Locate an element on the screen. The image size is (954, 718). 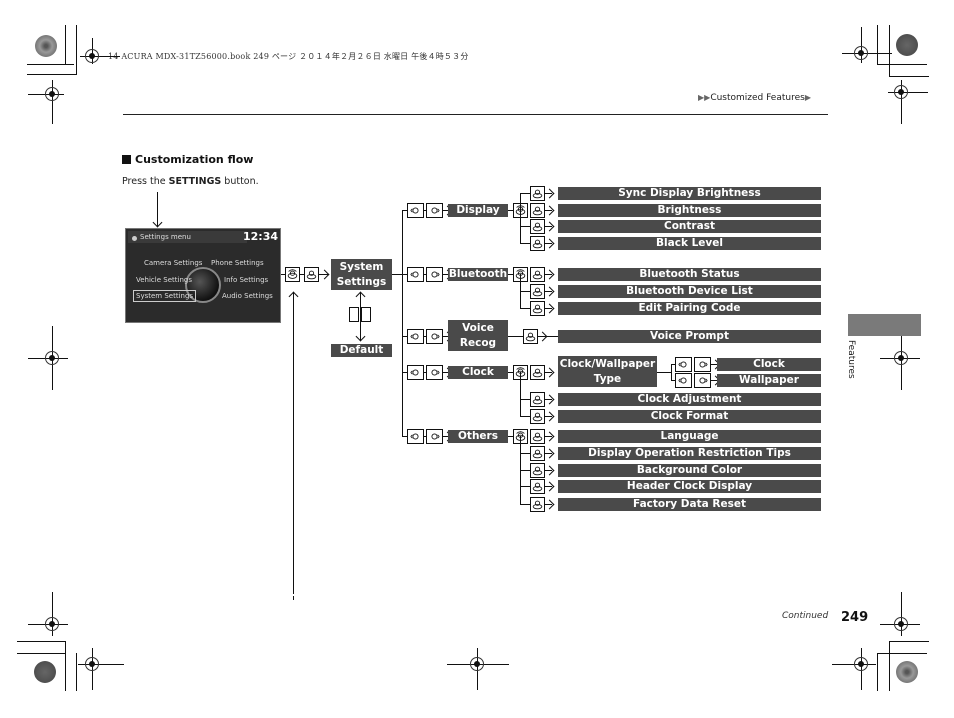
menu-option-system: System Settings is located at coordinates (165, 296).